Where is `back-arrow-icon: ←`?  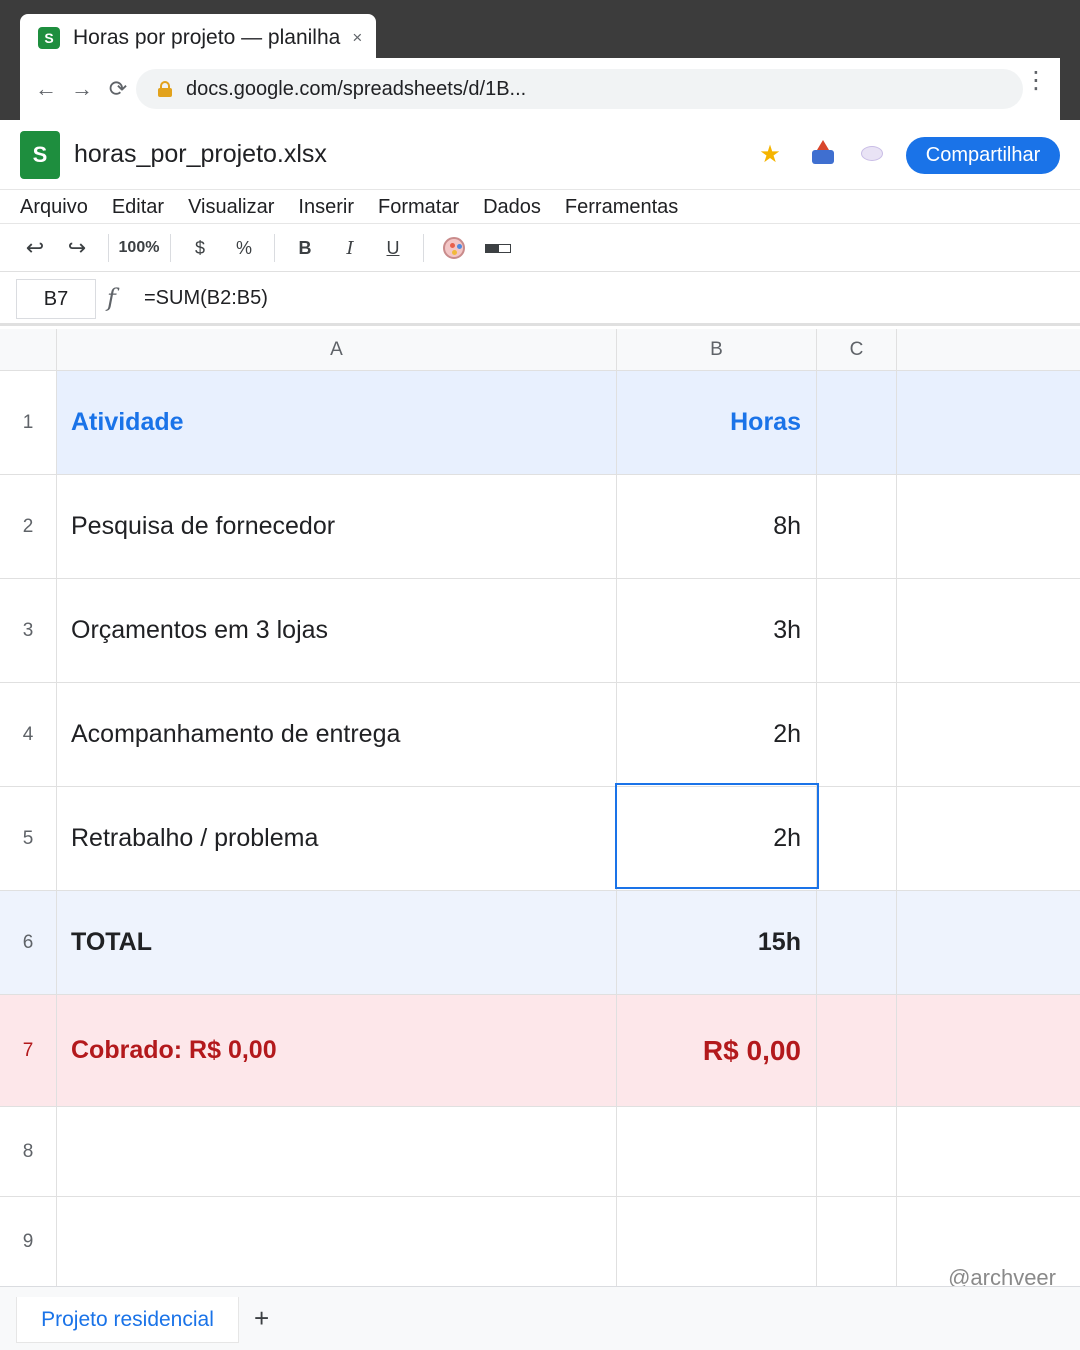 back-arrow-icon: ← is located at coordinates (46, 89).